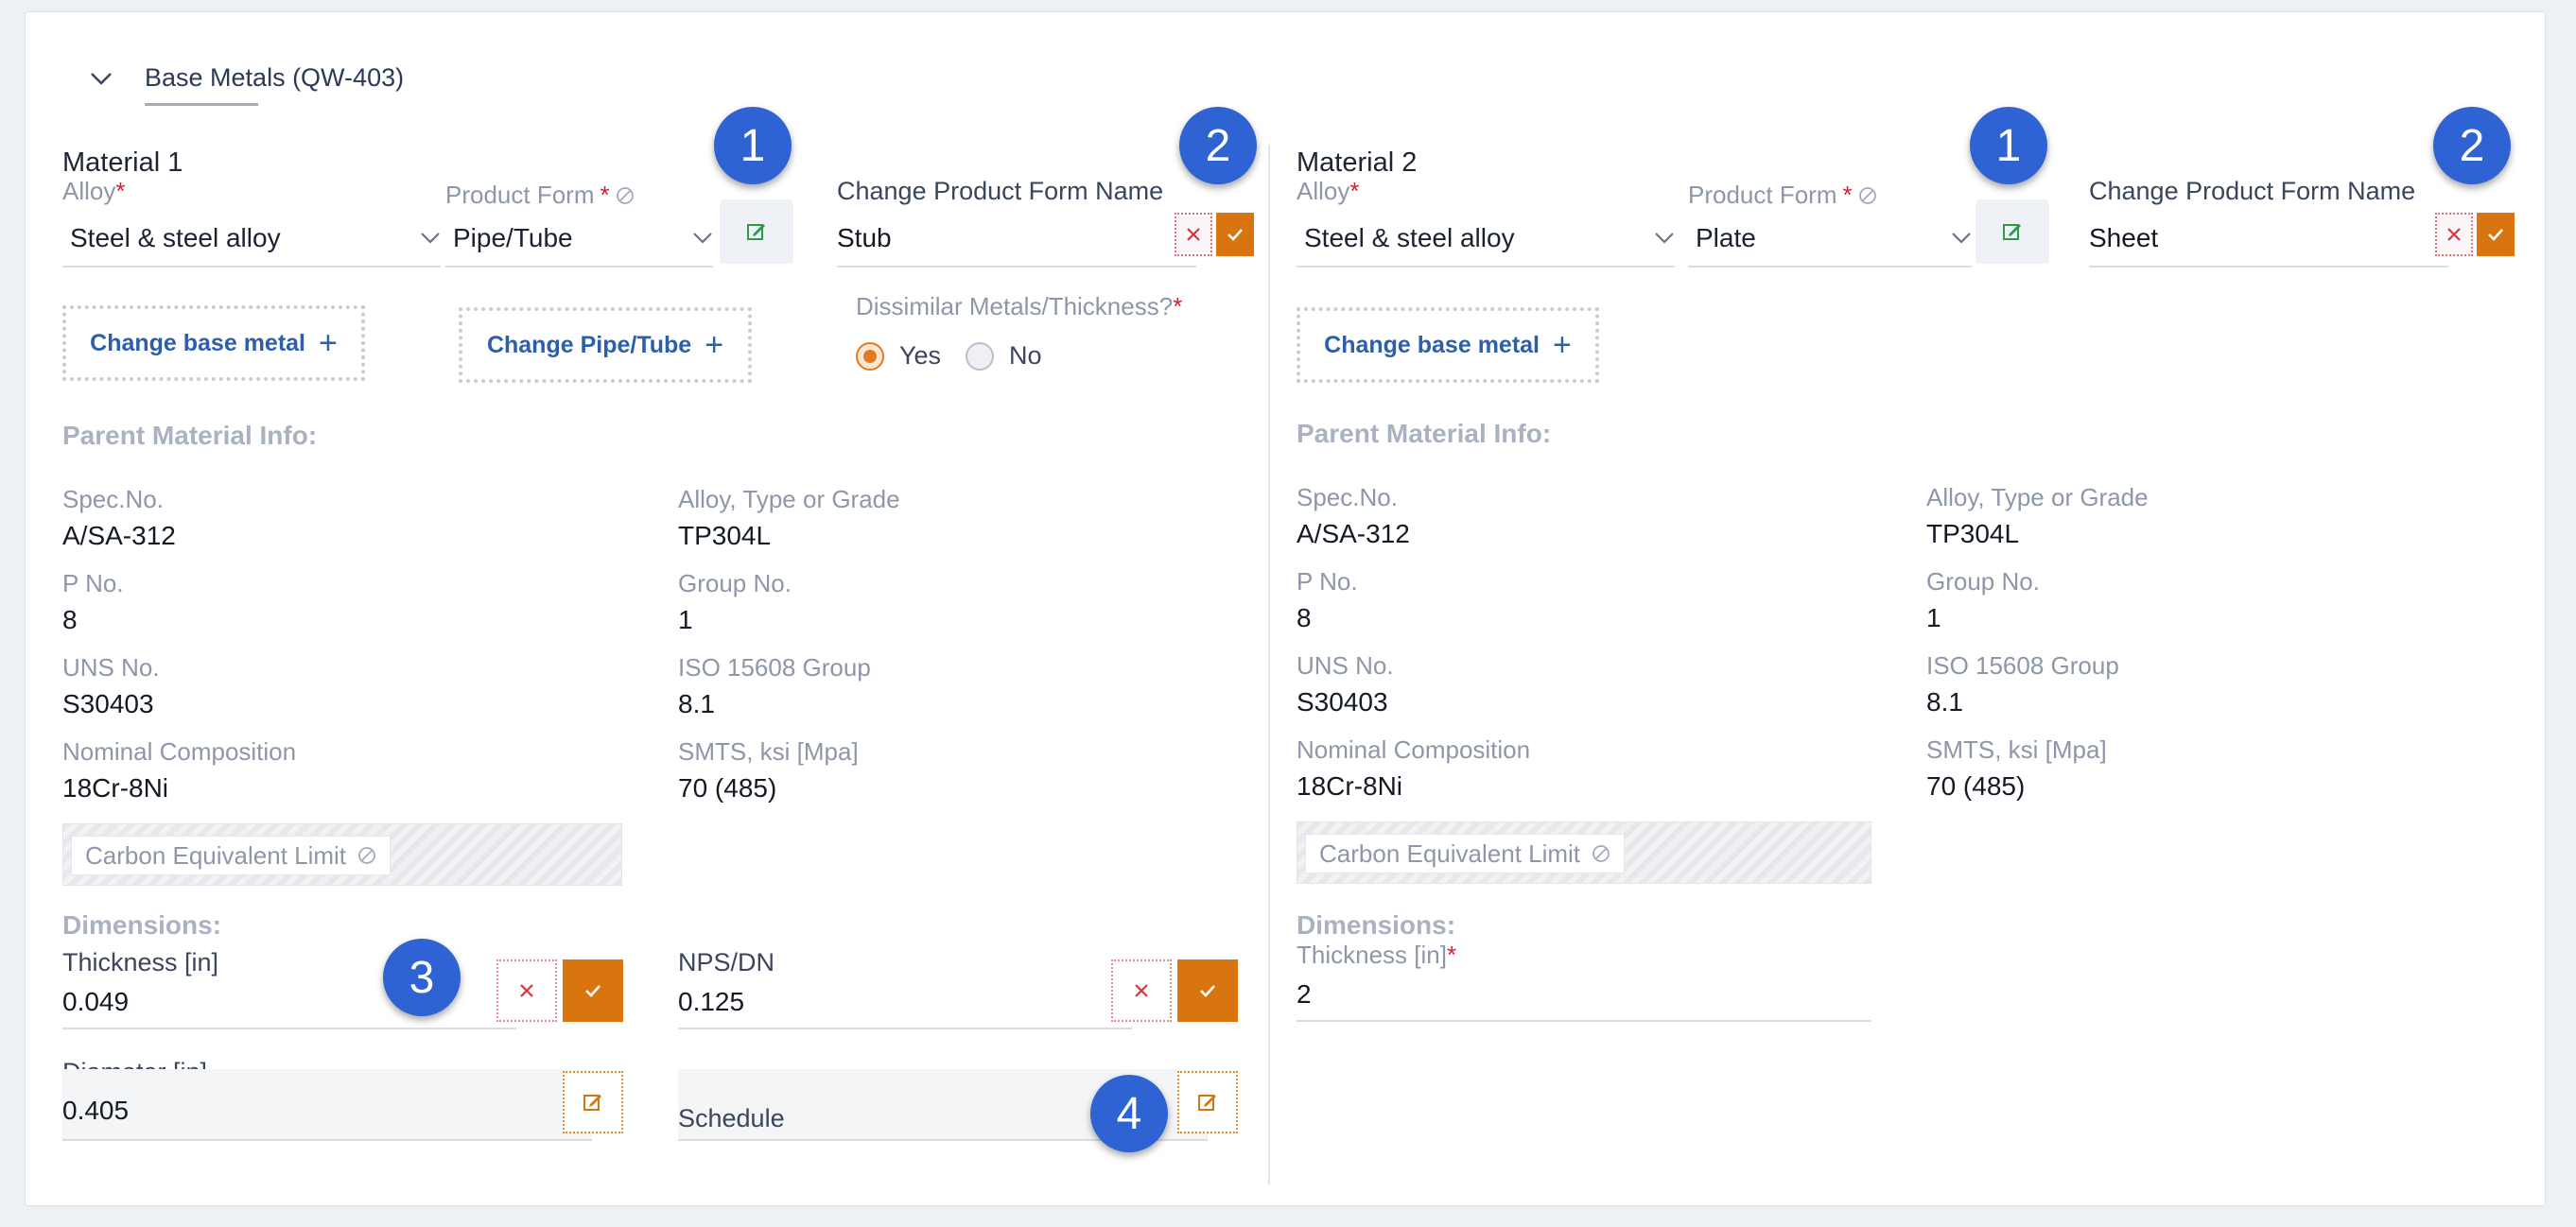  What do you see at coordinates (111, 668) in the screenshot?
I see `material1-uns-label: UNS No.` at bounding box center [111, 668].